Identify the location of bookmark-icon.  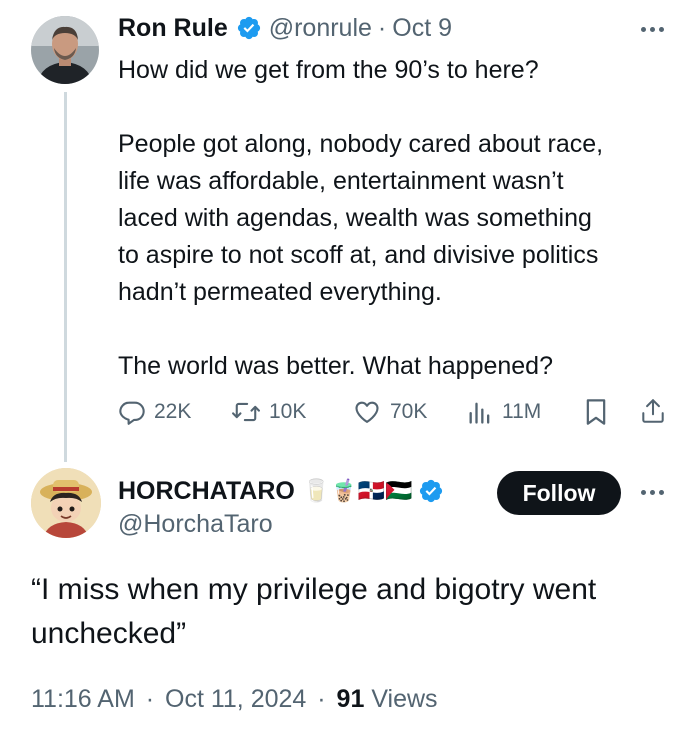
(596, 412).